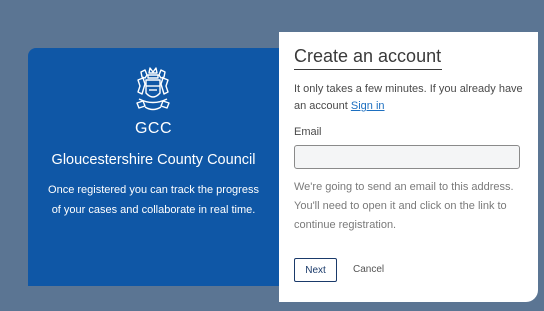 The height and width of the screenshot is (311, 544). I want to click on gcc-logo-text: GCC, so click(153, 128).